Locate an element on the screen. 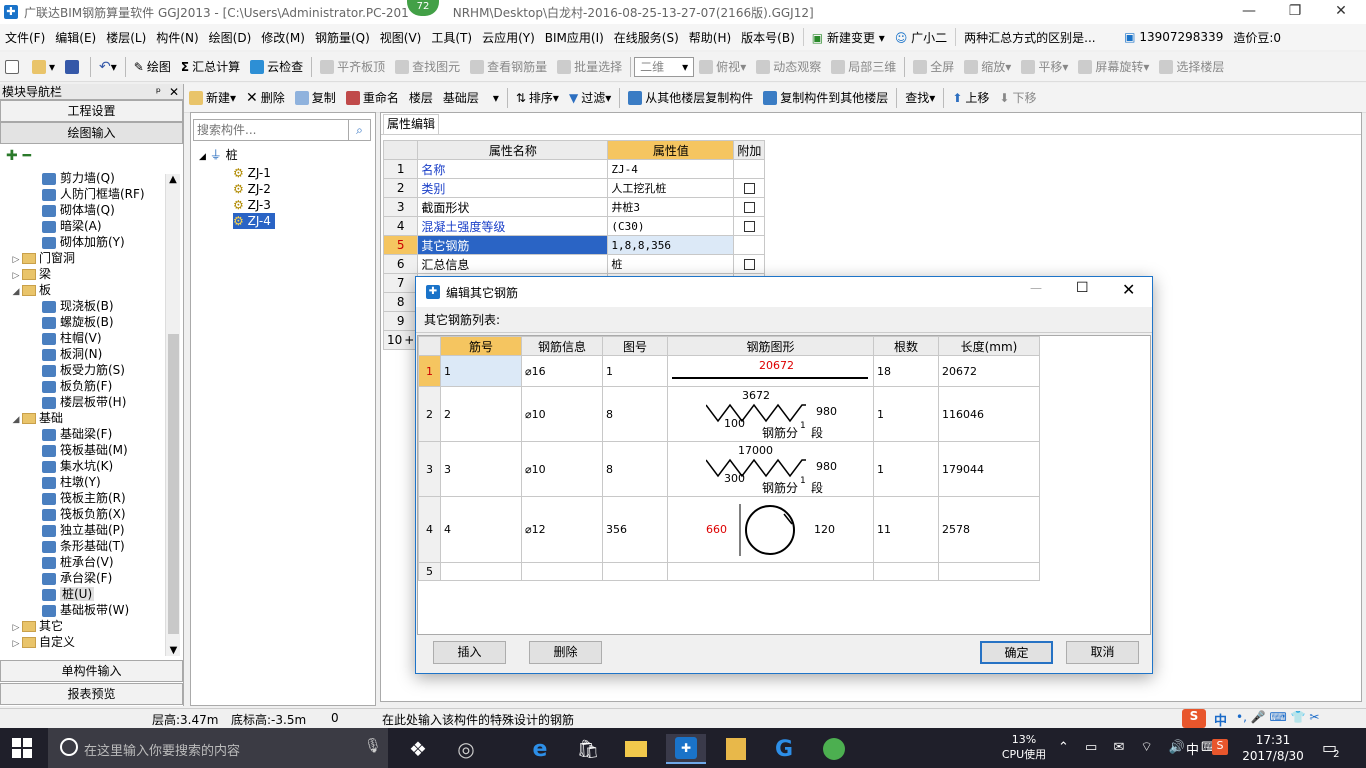 This screenshot has height=768, width=1366. app-swirl-icon: ◎ is located at coordinates (466, 749).